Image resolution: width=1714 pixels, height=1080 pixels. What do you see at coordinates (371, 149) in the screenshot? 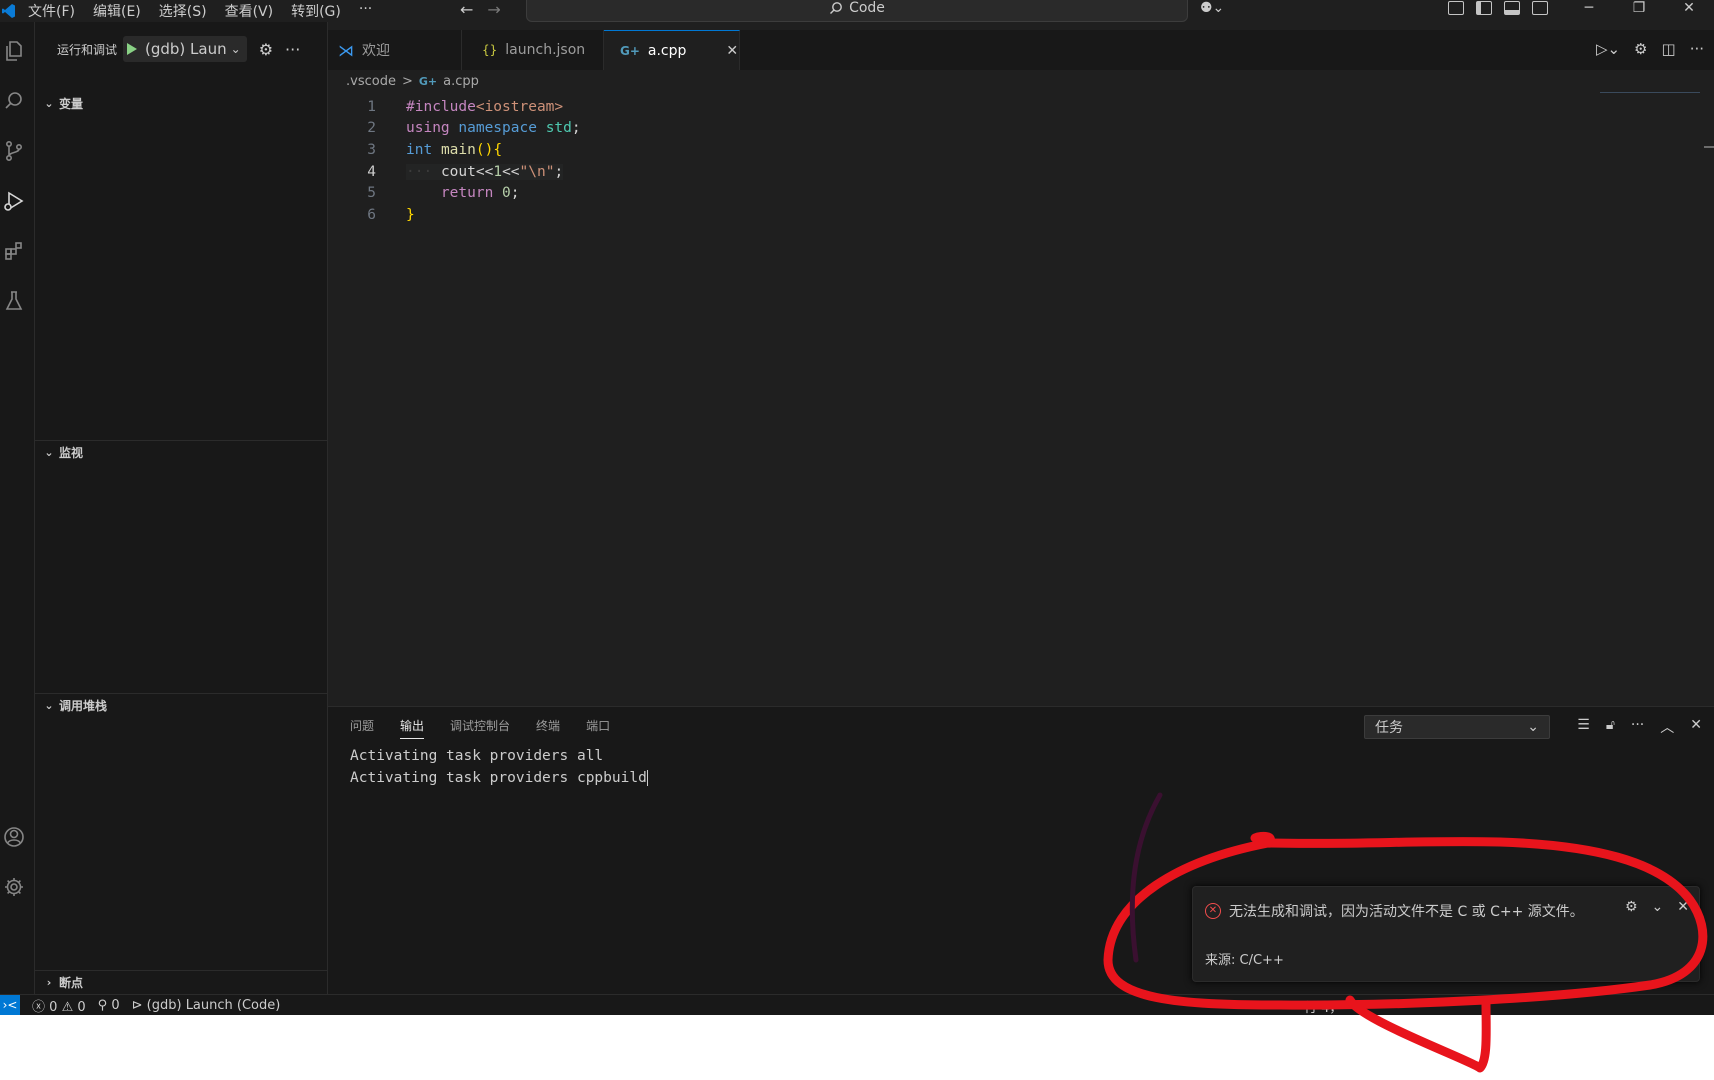
I see `line-number: 3` at bounding box center [371, 149].